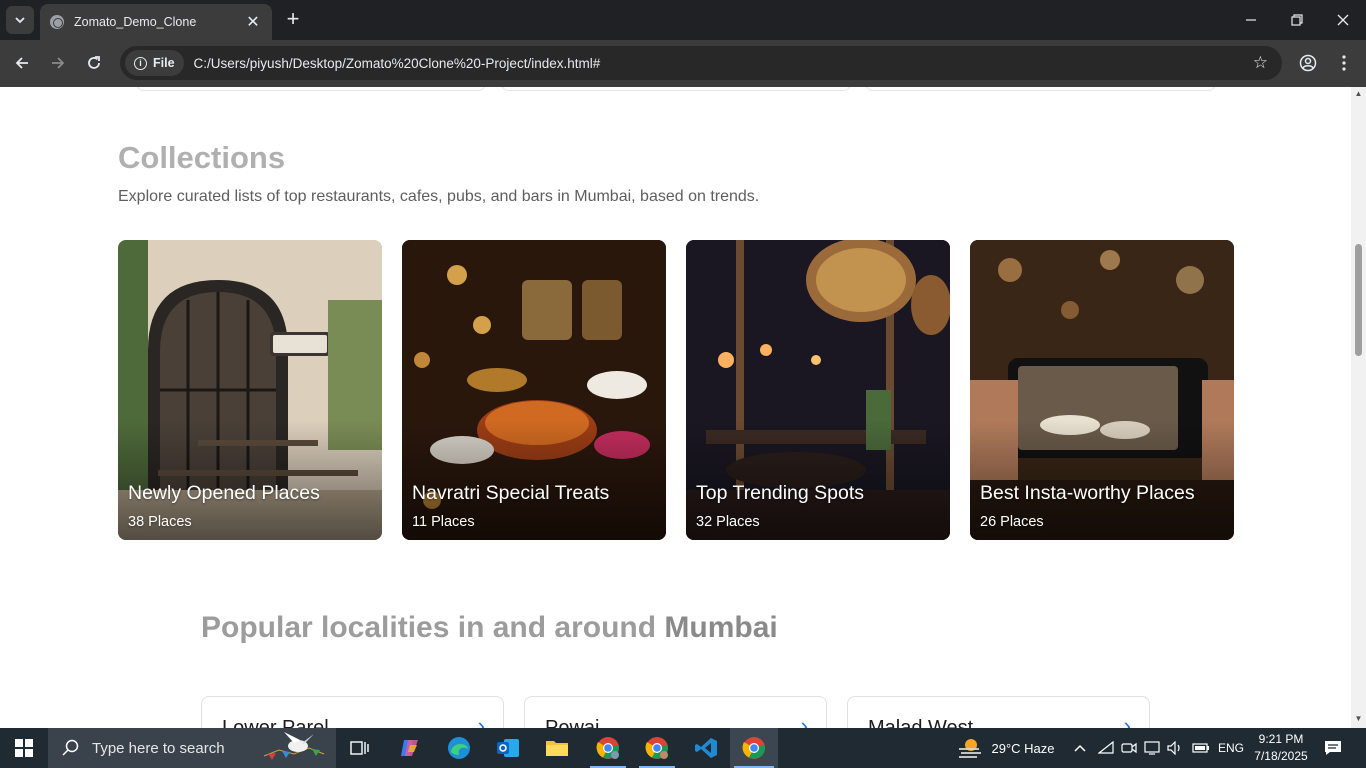 Image resolution: width=1366 pixels, height=768 pixels. What do you see at coordinates (675, 712) in the screenshot?
I see `locality-card: Powai ›` at bounding box center [675, 712].